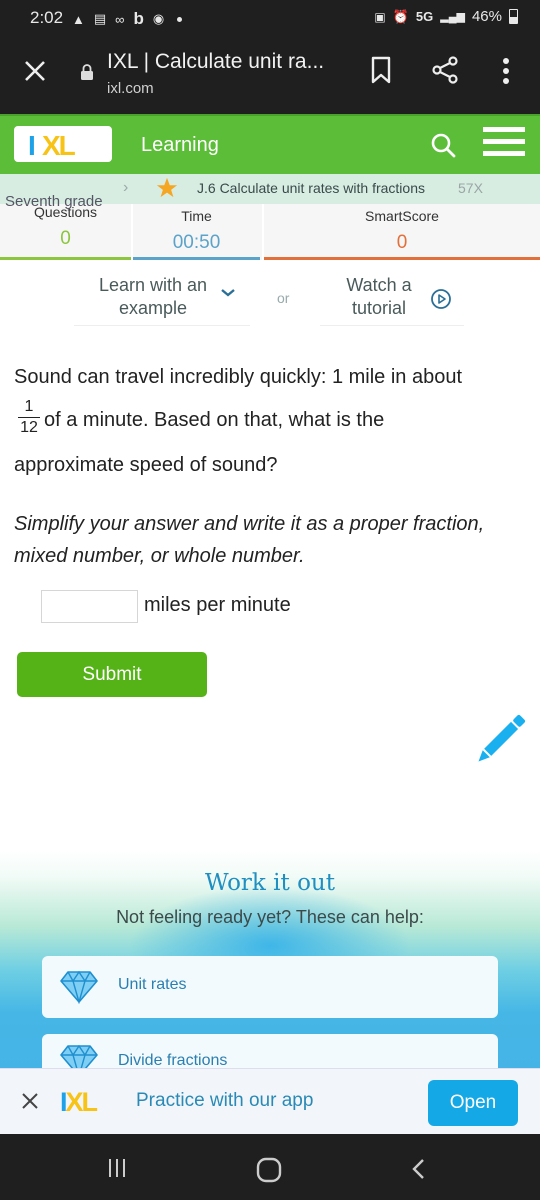 Image resolution: width=540 pixels, height=1200 pixels. Describe the element at coordinates (424, 16) in the screenshot. I see `network-type: 5G` at that location.